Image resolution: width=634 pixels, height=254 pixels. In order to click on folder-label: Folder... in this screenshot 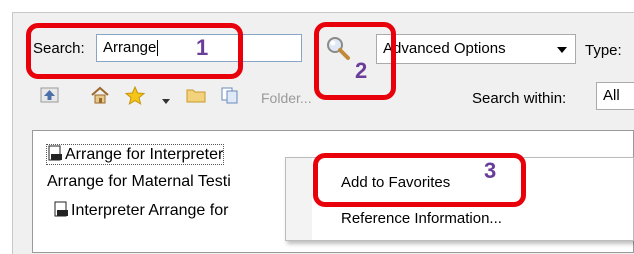, I will do `click(286, 98)`.